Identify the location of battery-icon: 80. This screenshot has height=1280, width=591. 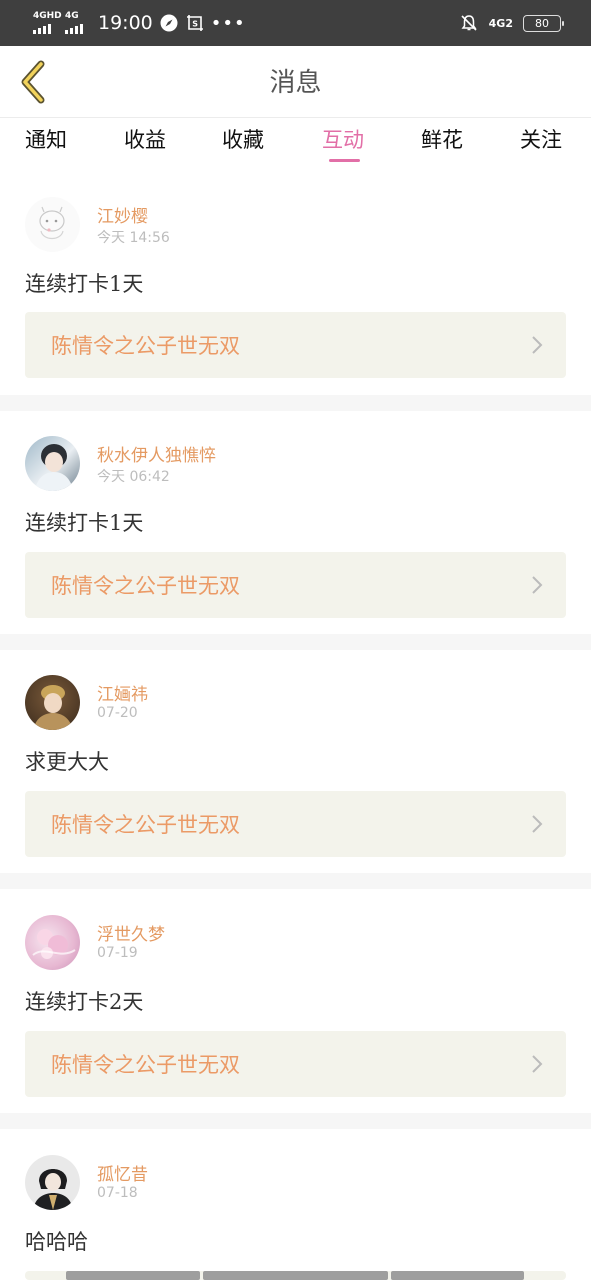
(543, 23).